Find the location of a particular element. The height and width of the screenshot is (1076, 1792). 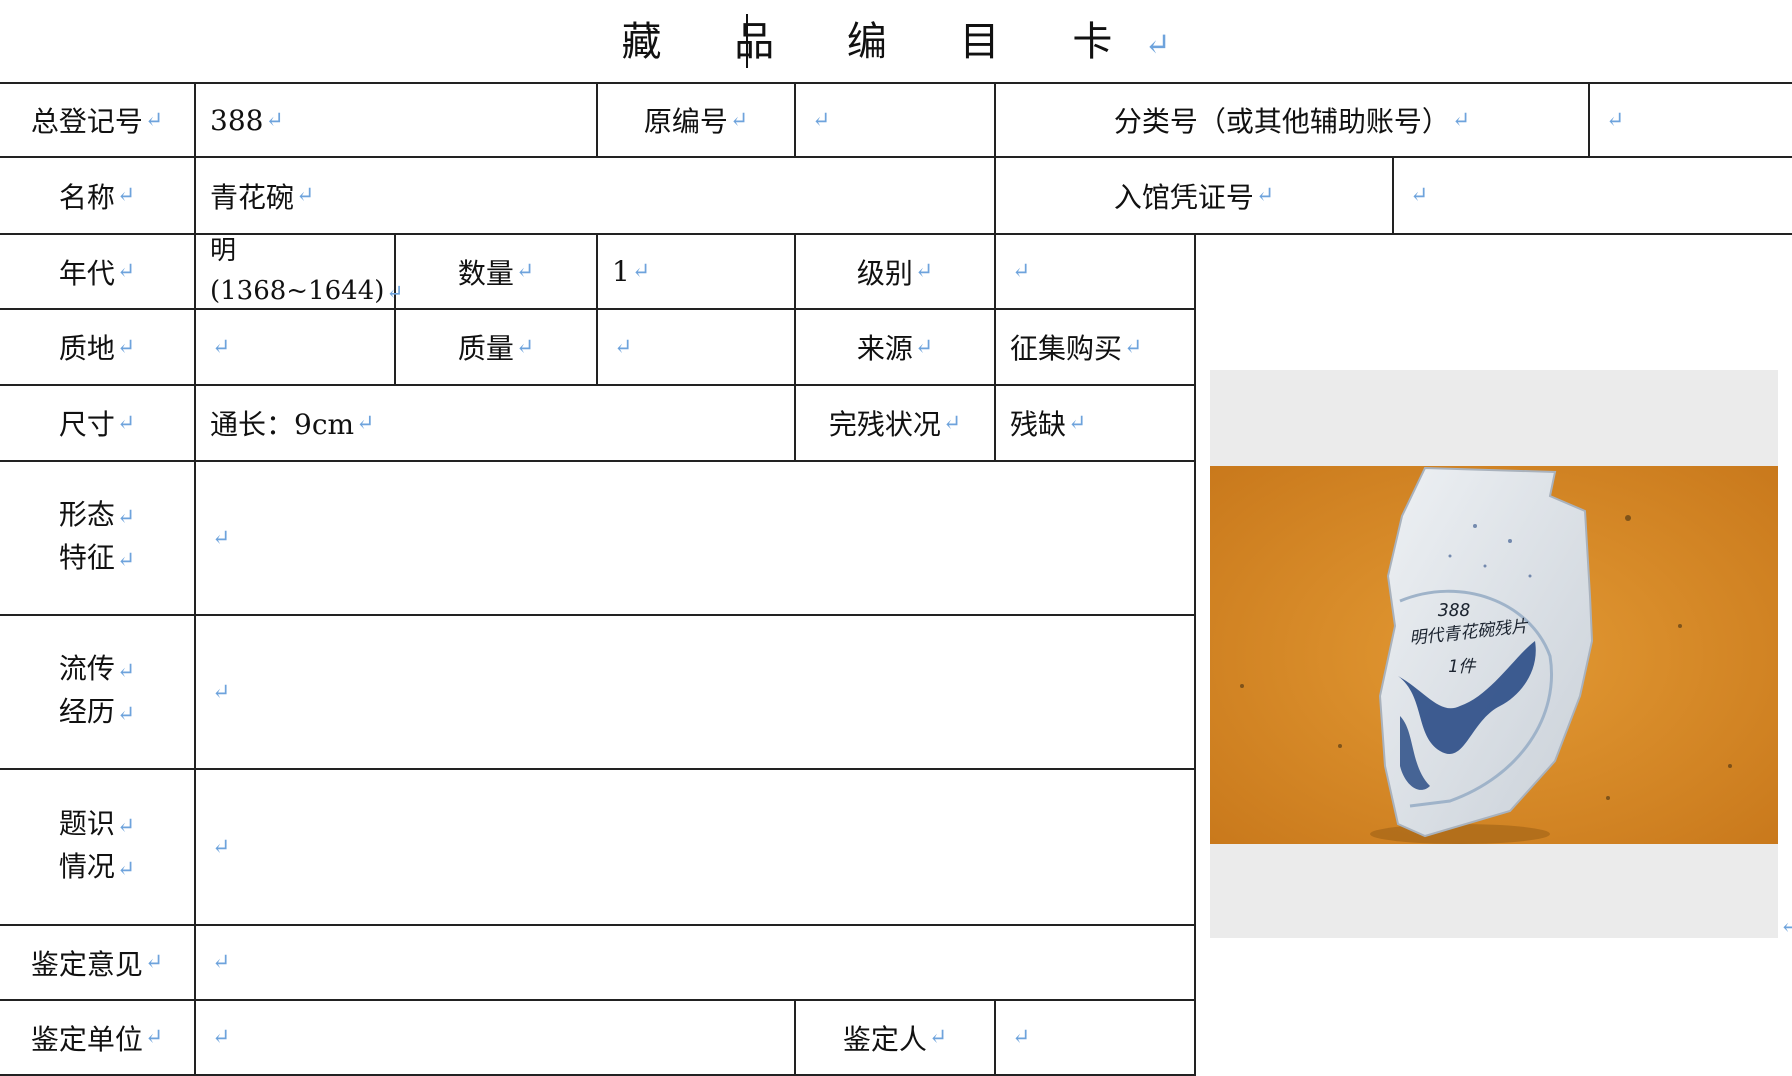

value-material: ↵ is located at coordinates (295, 347).